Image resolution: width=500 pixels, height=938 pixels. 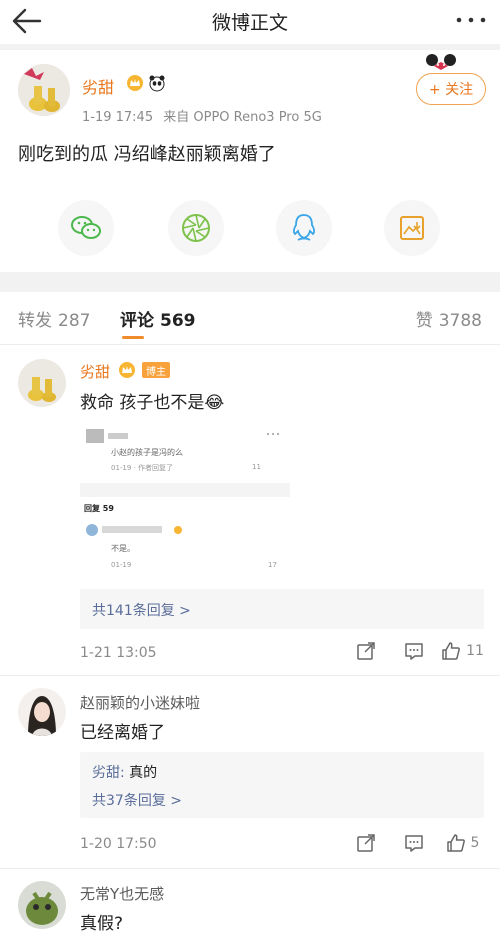 What do you see at coordinates (451, 89) in the screenshot?
I see `follow-button: + 关注` at bounding box center [451, 89].